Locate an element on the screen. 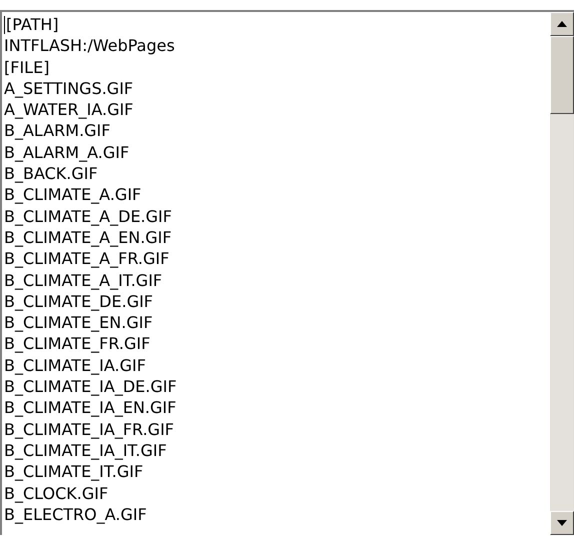 This screenshot has width=574, height=545. text-line: B_CLIMATE_IA_IT.GIF is located at coordinates (85, 451).